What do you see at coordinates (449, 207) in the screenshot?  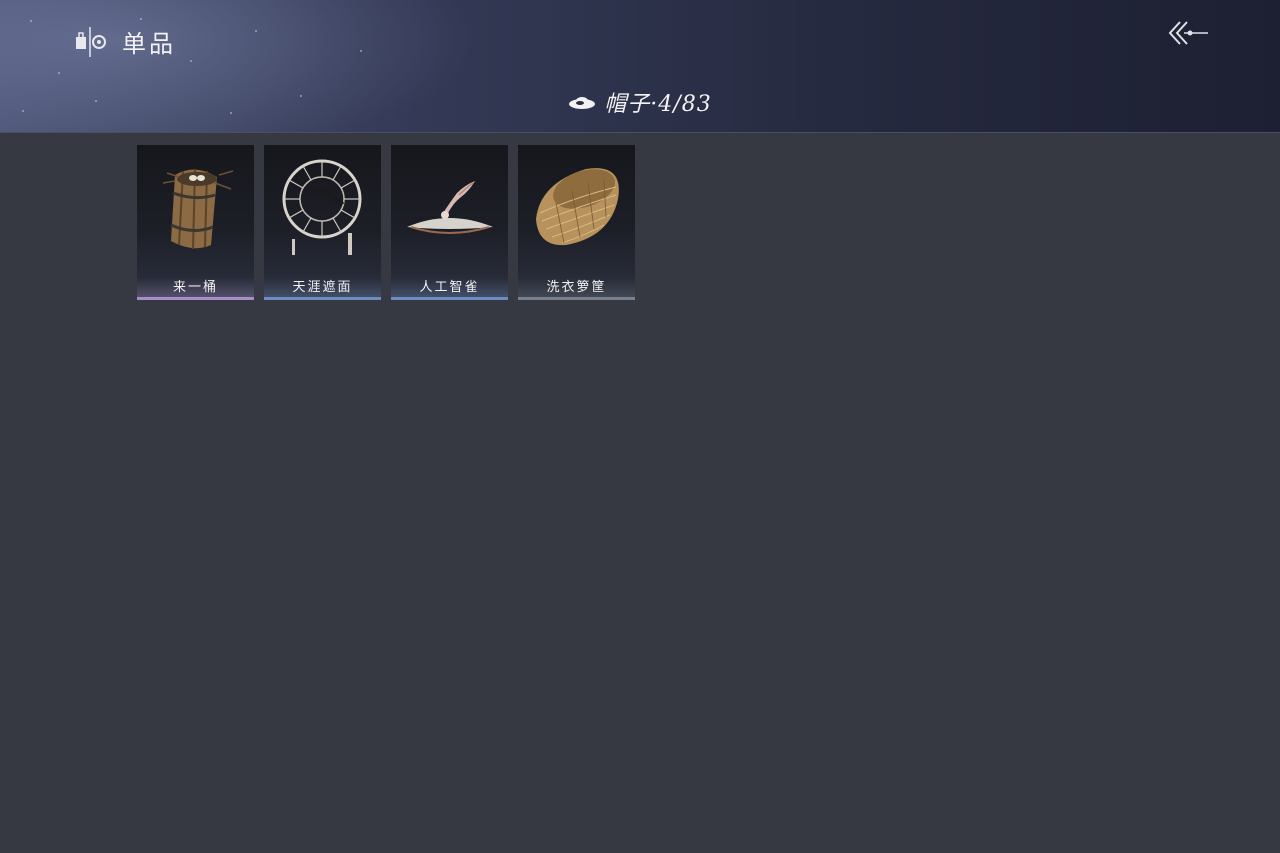 I see `bird-hat-icon` at bounding box center [449, 207].